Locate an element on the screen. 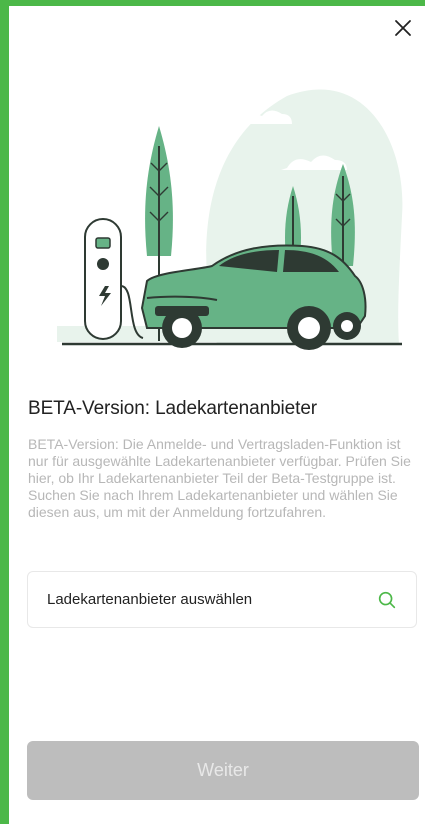 The height and width of the screenshot is (824, 425). page-title: BETA-Version: Ladekartenanbieter is located at coordinates (173, 408).